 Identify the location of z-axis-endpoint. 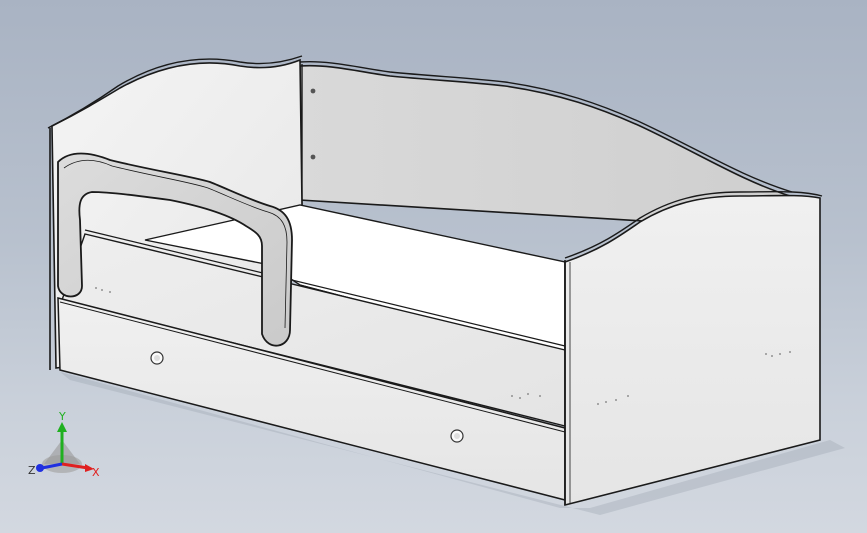
(40, 468).